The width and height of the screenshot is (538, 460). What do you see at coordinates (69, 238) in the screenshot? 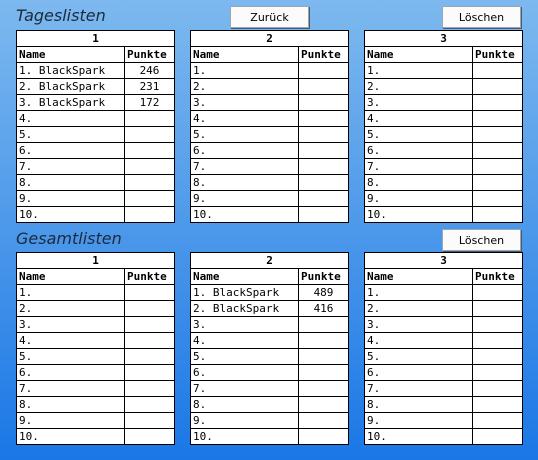
I see `overall-lists-title: Gesamtlisten` at bounding box center [69, 238].